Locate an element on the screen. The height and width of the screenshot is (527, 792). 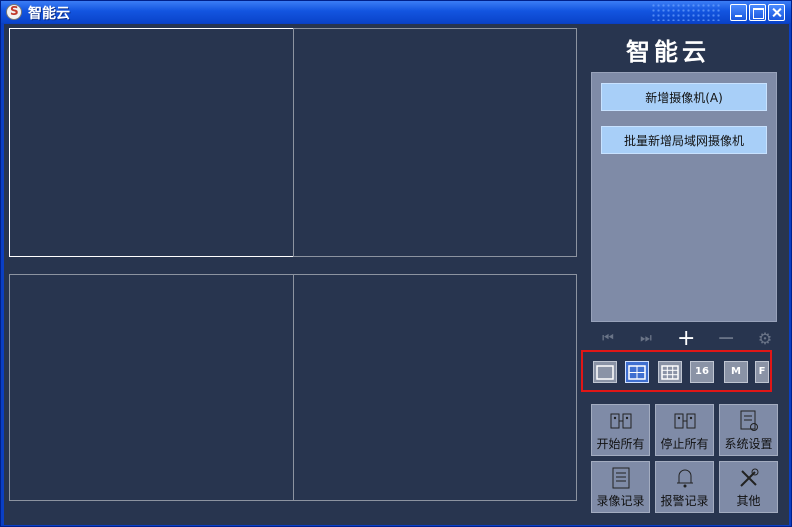
plus-icon: + is located at coordinates (686, 339).